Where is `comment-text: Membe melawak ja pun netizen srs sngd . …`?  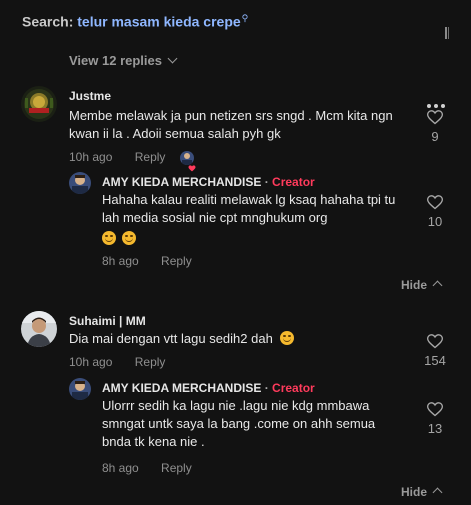
comment-text: Membe melawak ja pun netizen srs sngd . … is located at coordinates (231, 124).